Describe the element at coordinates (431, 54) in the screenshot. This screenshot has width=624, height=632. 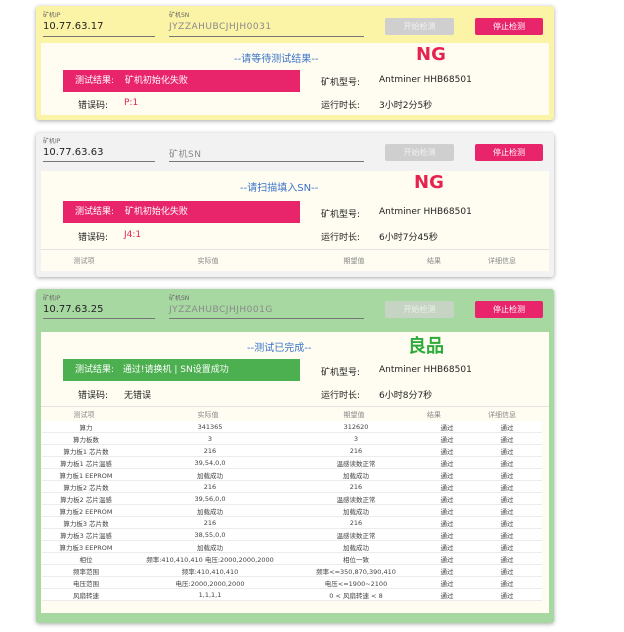
I see `verdict-badge: NG` at that location.